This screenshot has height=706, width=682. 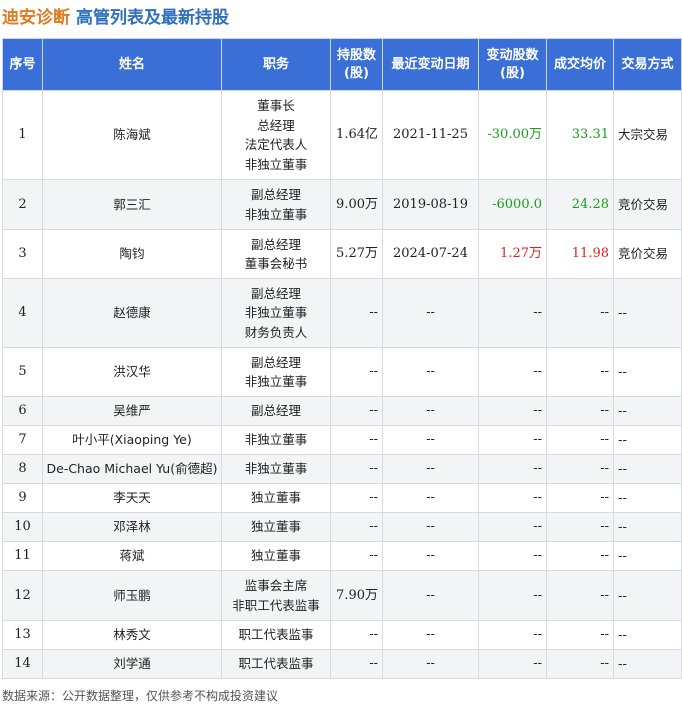 What do you see at coordinates (132, 664) in the screenshot?
I see `cell-name: 刘学通` at bounding box center [132, 664].